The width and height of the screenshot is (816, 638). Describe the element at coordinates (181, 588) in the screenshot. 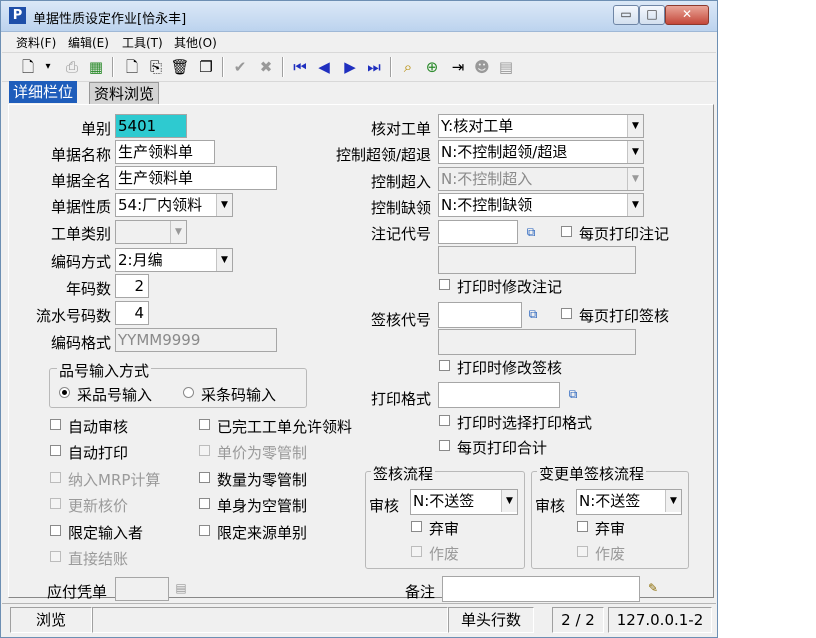

I see `payable-open-icon: ▤` at that location.